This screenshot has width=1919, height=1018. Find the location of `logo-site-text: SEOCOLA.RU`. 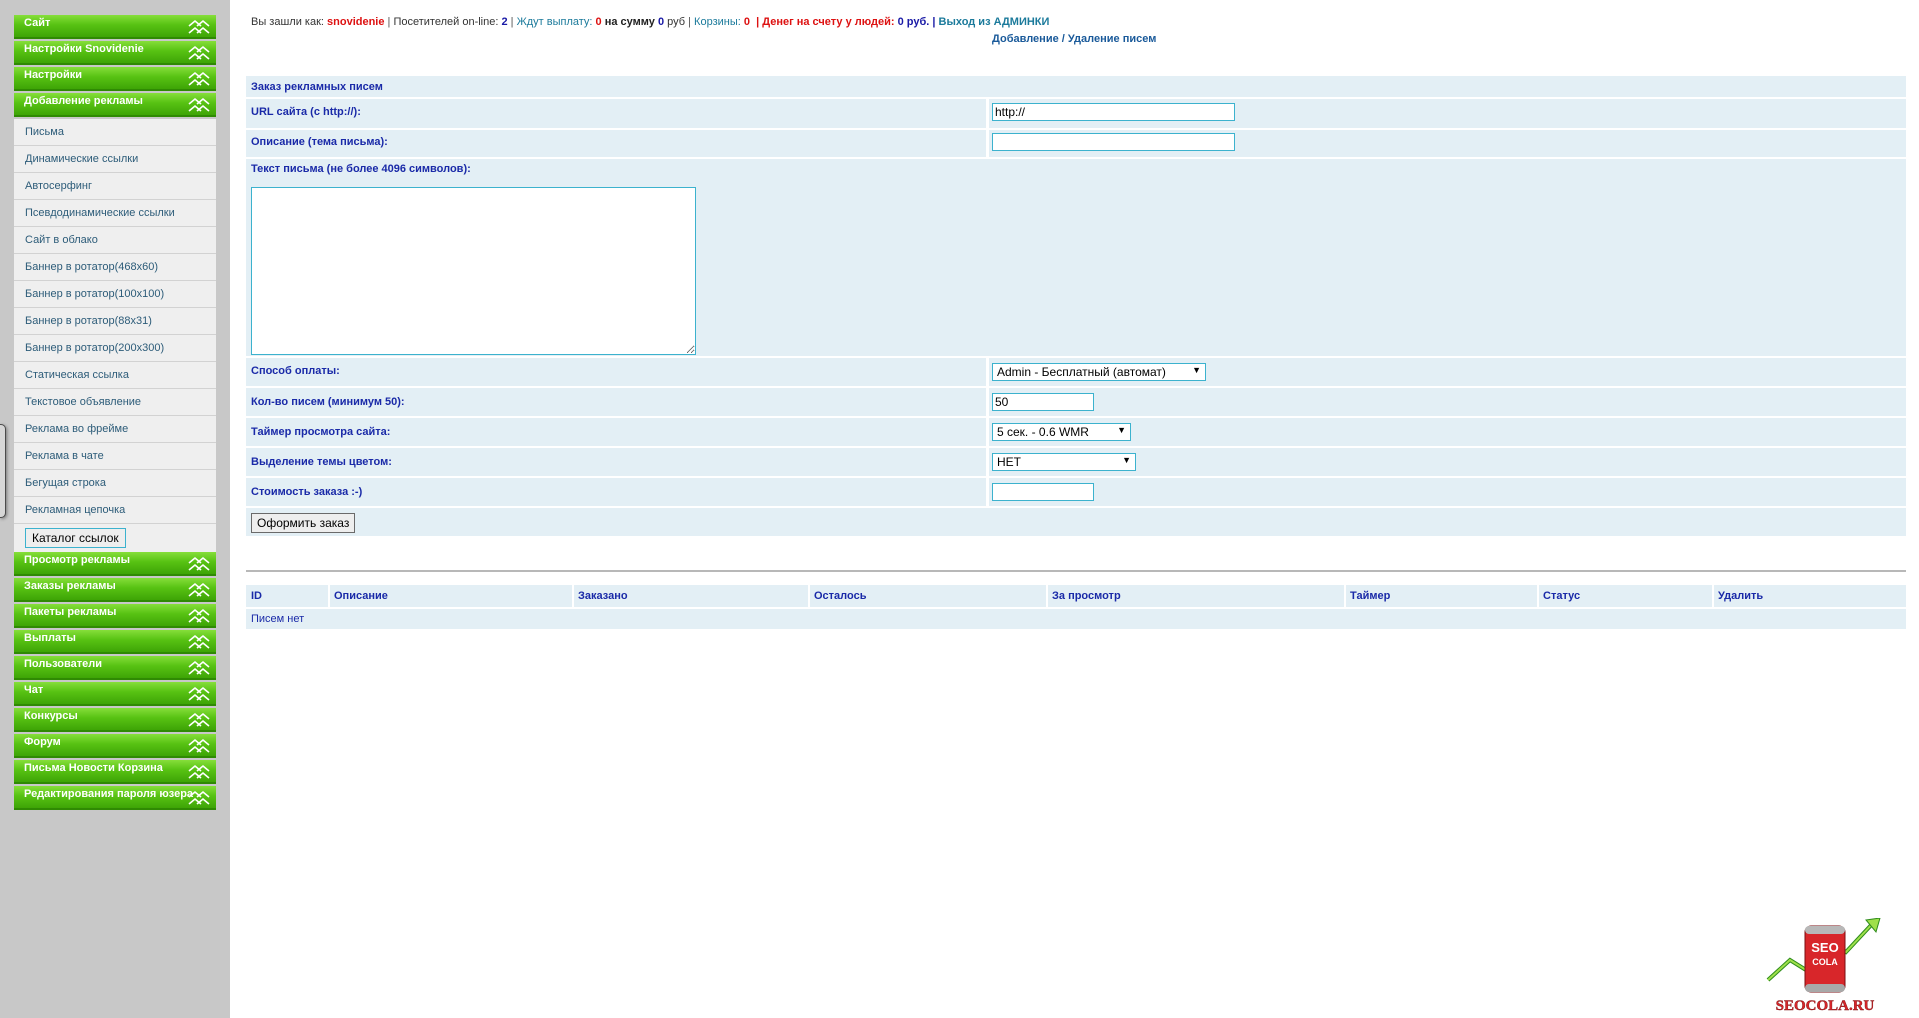

logo-site-text: SEOCOLA.RU is located at coordinates (1825, 1006).